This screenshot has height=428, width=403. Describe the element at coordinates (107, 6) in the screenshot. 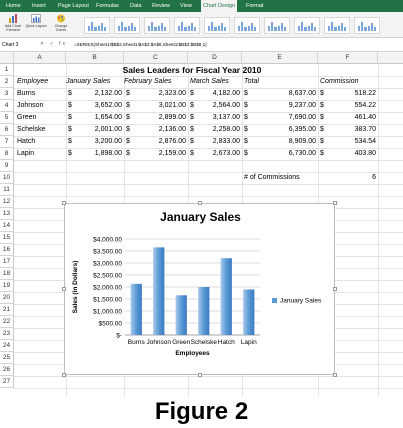

I see `tab-formulas: Formulas` at that location.